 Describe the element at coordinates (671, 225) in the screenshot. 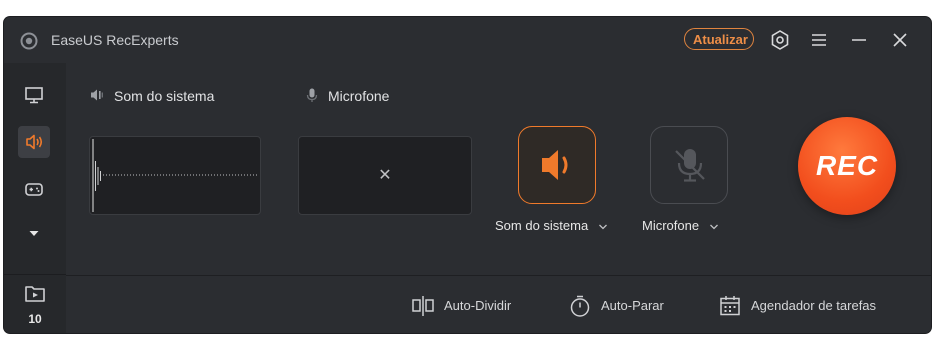

I see `microphone-dropdown-label: Microfone` at that location.